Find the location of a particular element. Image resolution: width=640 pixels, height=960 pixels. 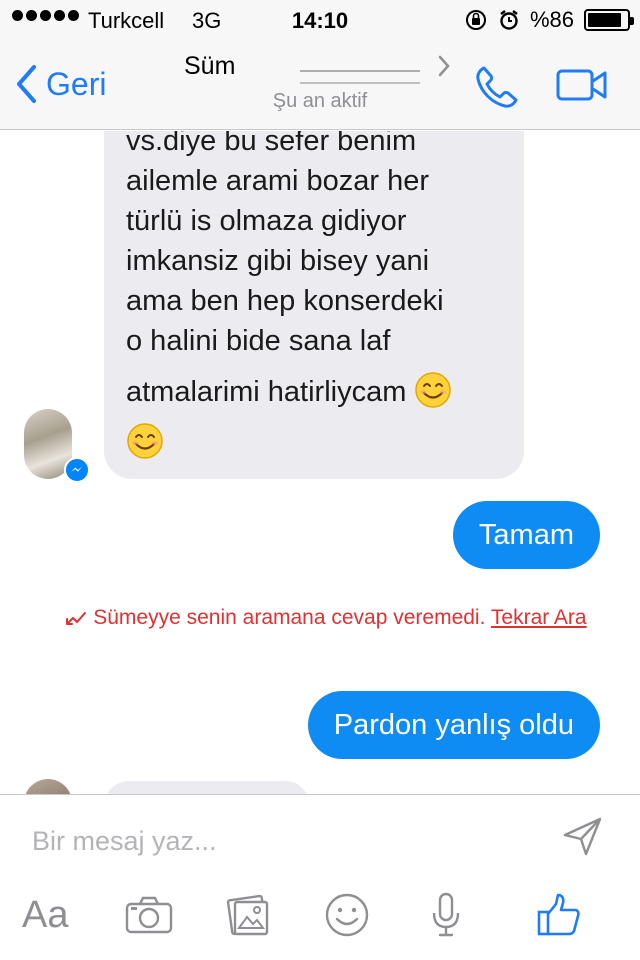

emoji-icon is located at coordinates (347, 915).